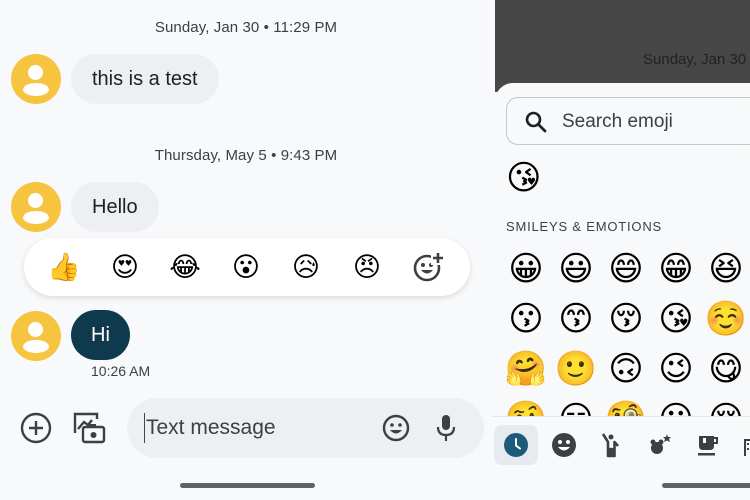 This screenshot has height=500, width=750. What do you see at coordinates (526, 369) in the screenshot?
I see `emoji-cell: 🤗` at bounding box center [526, 369].